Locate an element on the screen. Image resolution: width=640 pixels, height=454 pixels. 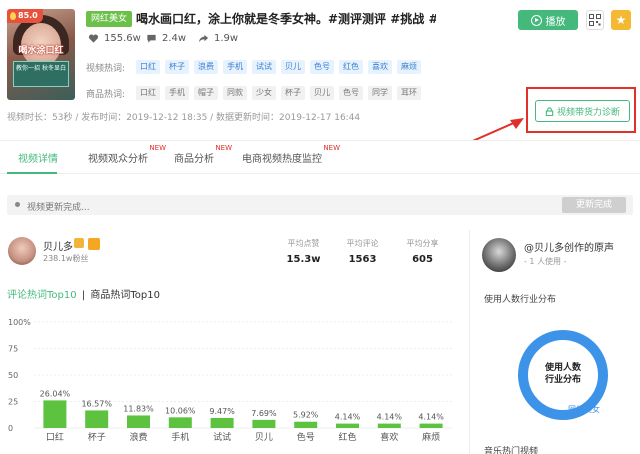
chart-data-label: 11.83% is located at coordinates (138, 408).